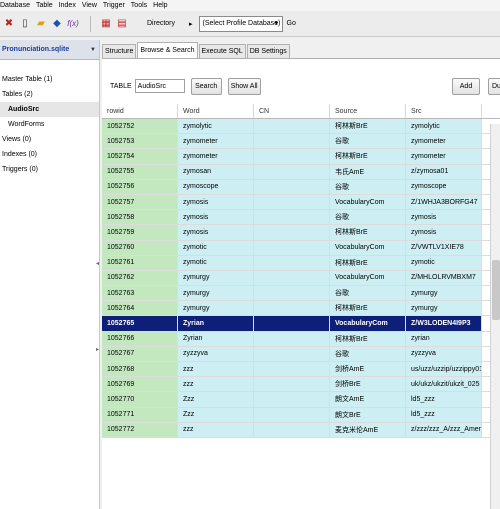 Image resolution: width=500 pixels, height=509 pixels. I want to click on cell-src: zyzzyva, so click(444, 353).